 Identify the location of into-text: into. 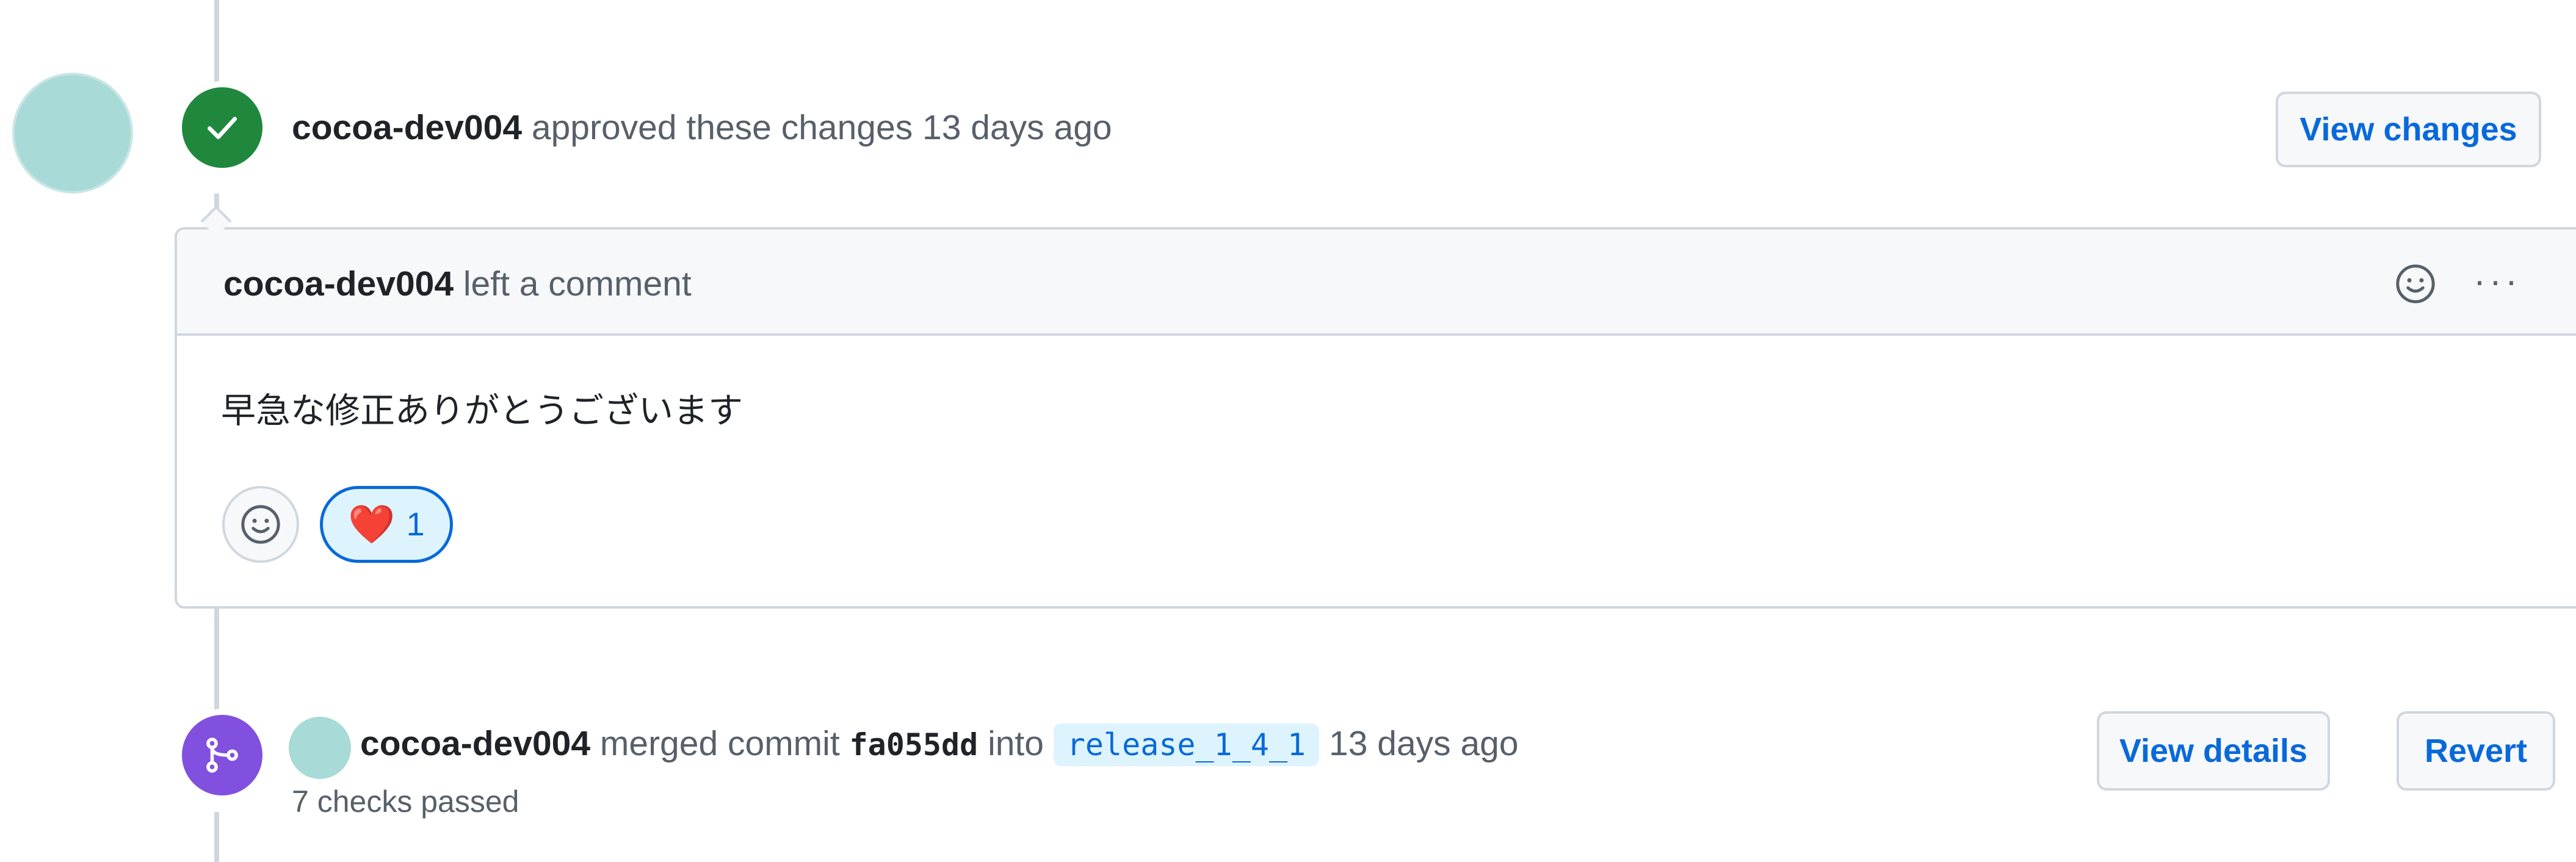
(1016, 743).